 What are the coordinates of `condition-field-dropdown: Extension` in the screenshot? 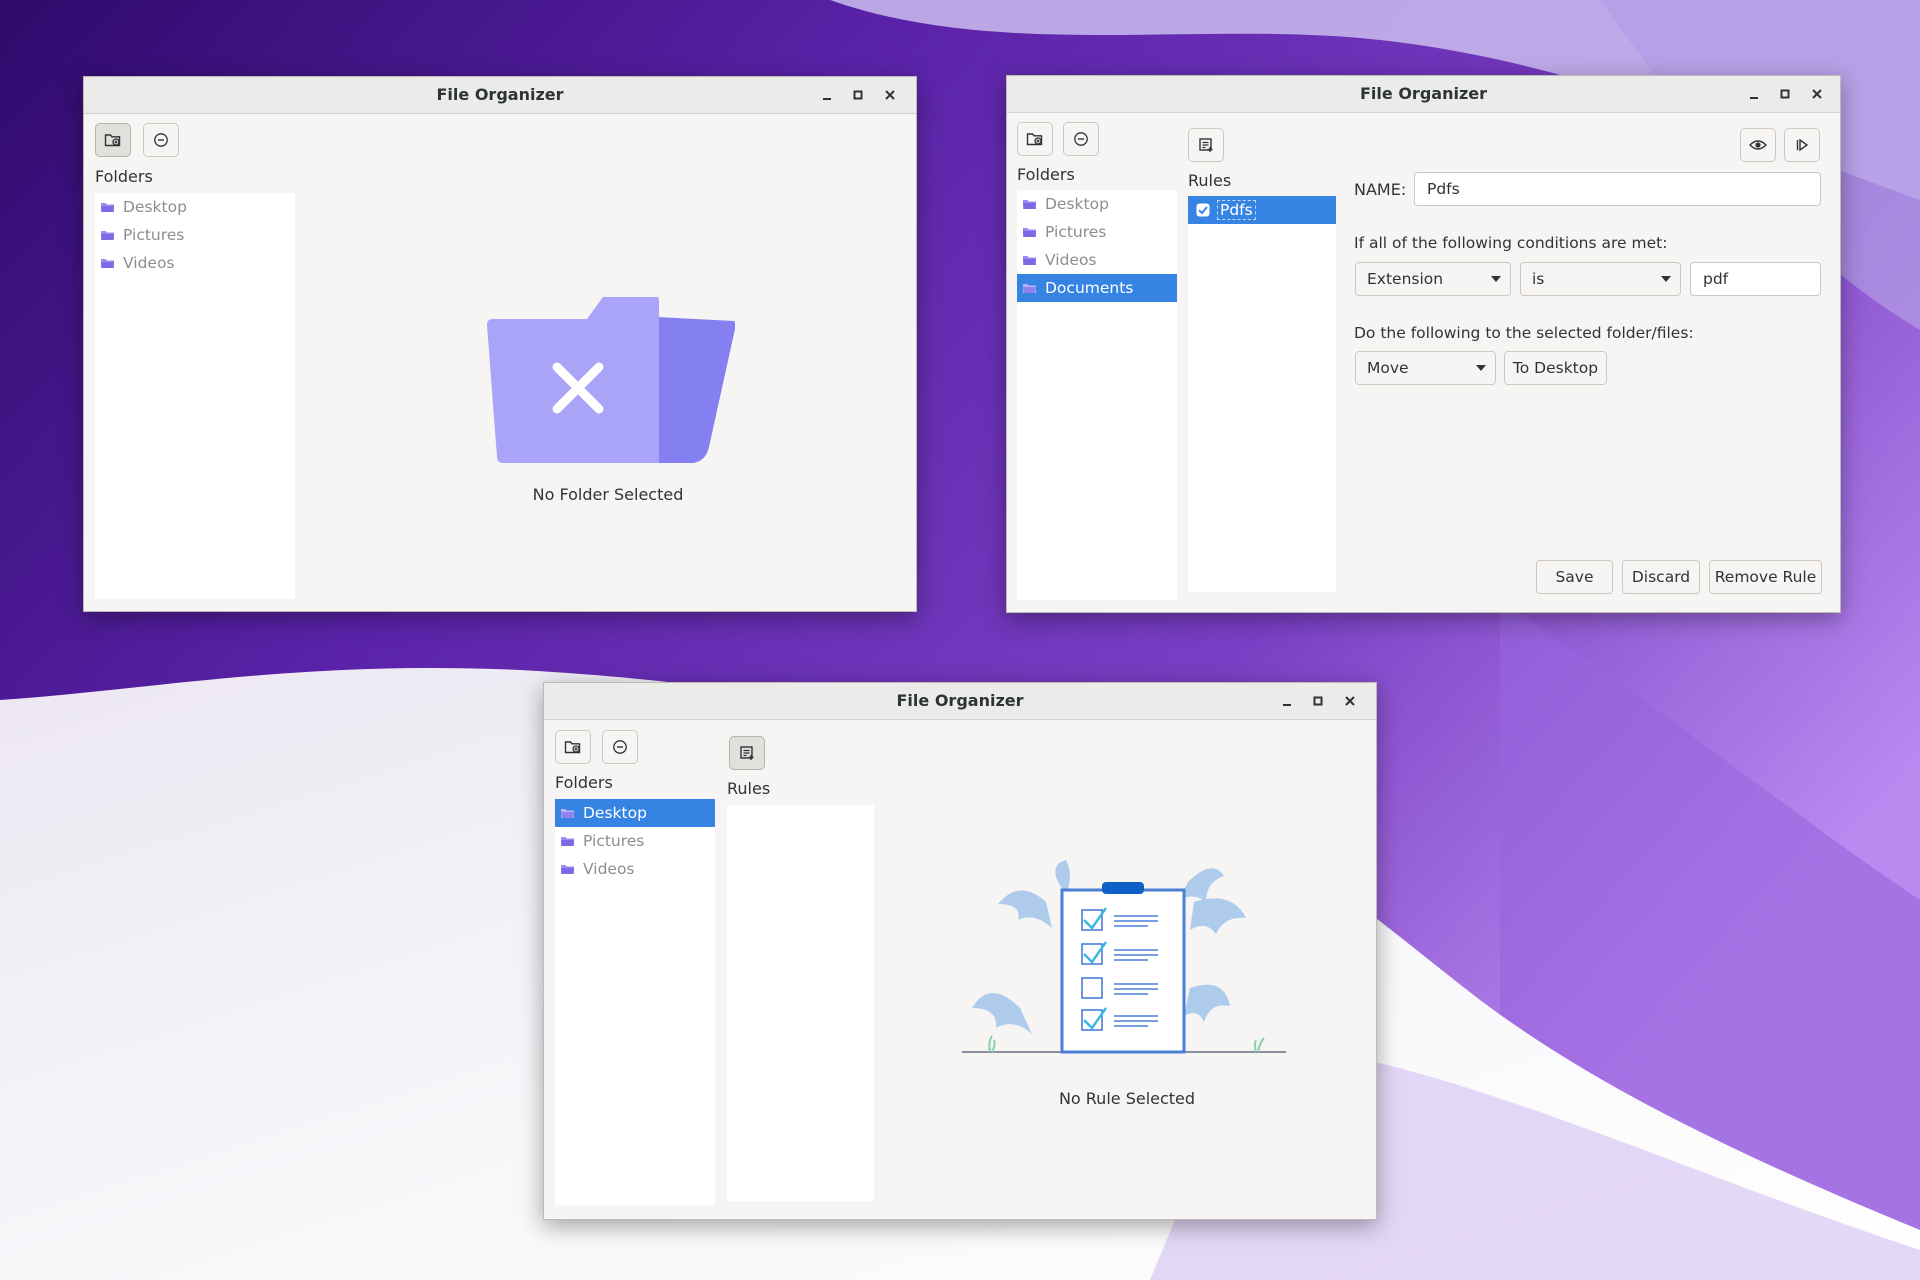 It's located at (1433, 279).